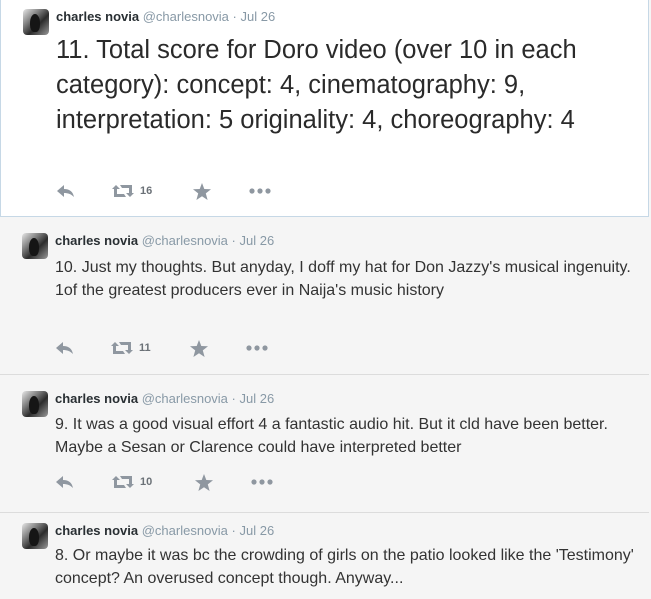 The width and height of the screenshot is (651, 599). I want to click on tweet-actions: 16, so click(186, 191).